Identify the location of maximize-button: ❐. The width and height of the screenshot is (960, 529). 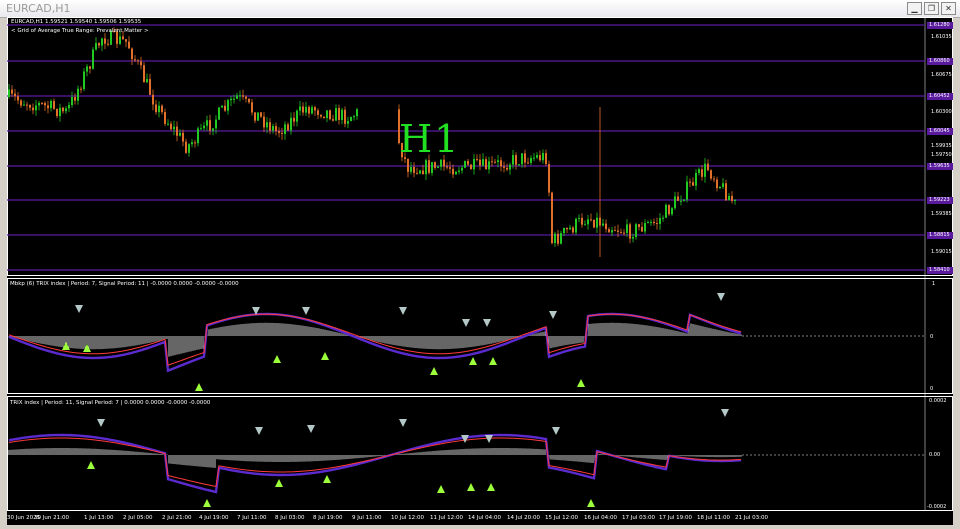
(931, 8).